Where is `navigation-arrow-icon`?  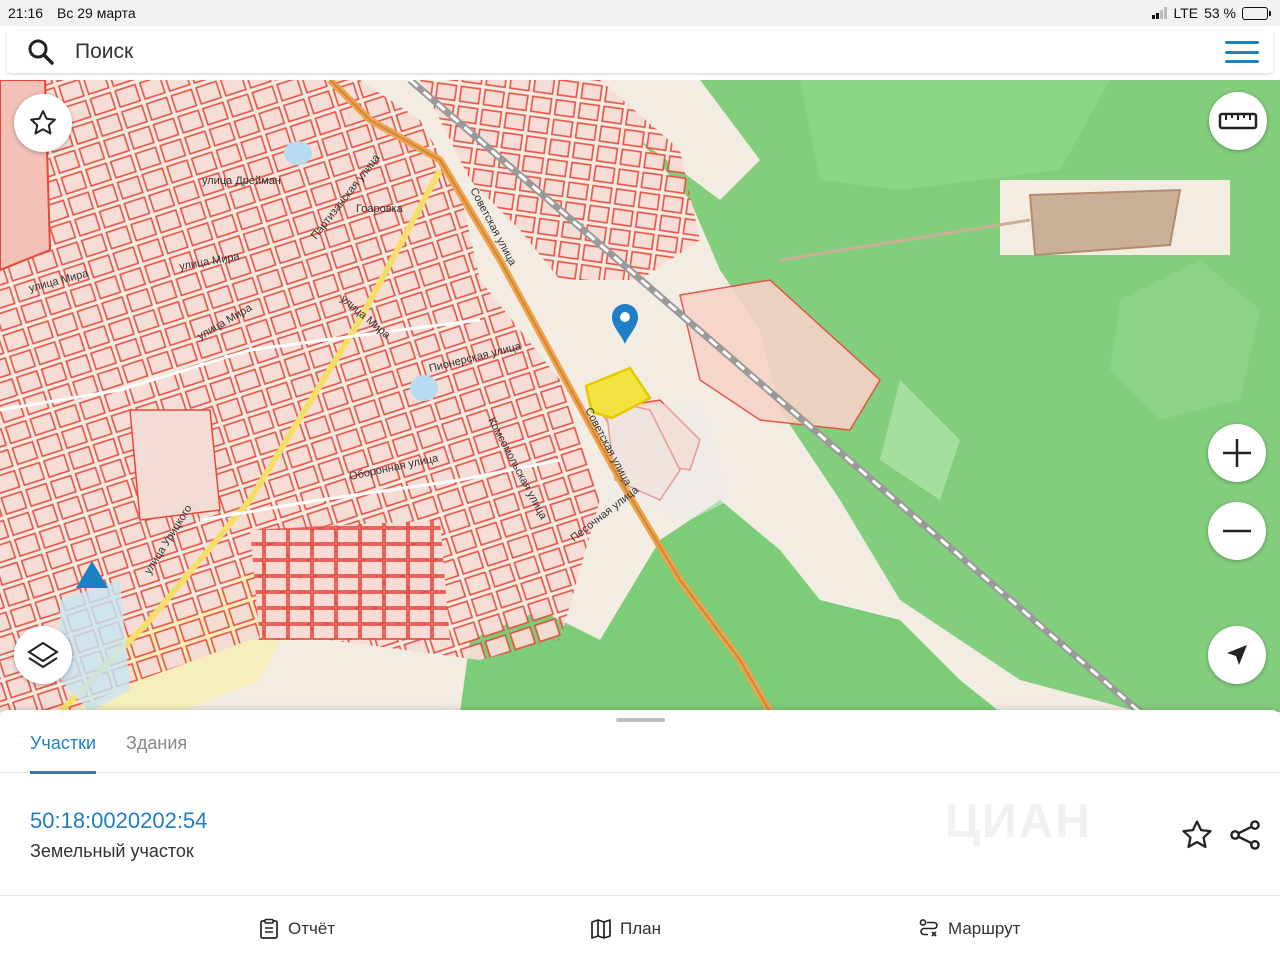 navigation-arrow-icon is located at coordinates (1237, 655).